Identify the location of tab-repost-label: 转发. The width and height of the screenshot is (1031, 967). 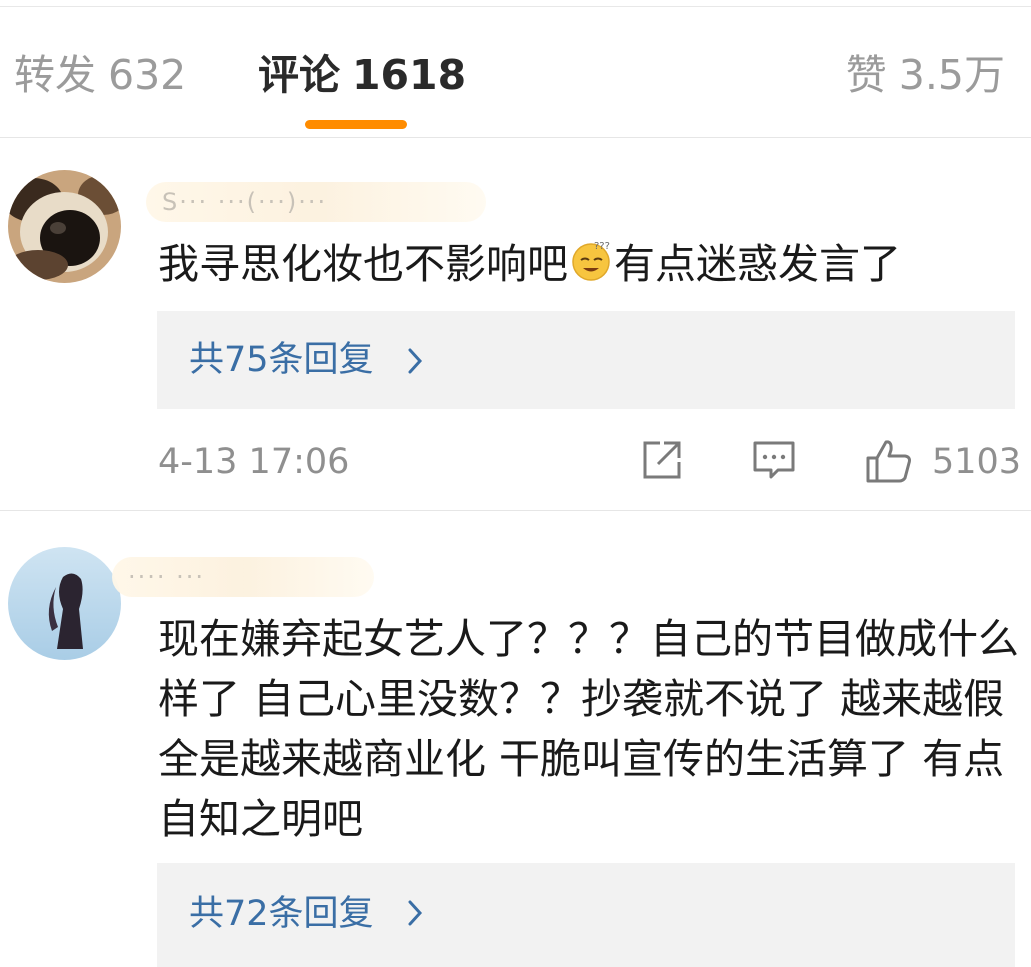
(55, 75).